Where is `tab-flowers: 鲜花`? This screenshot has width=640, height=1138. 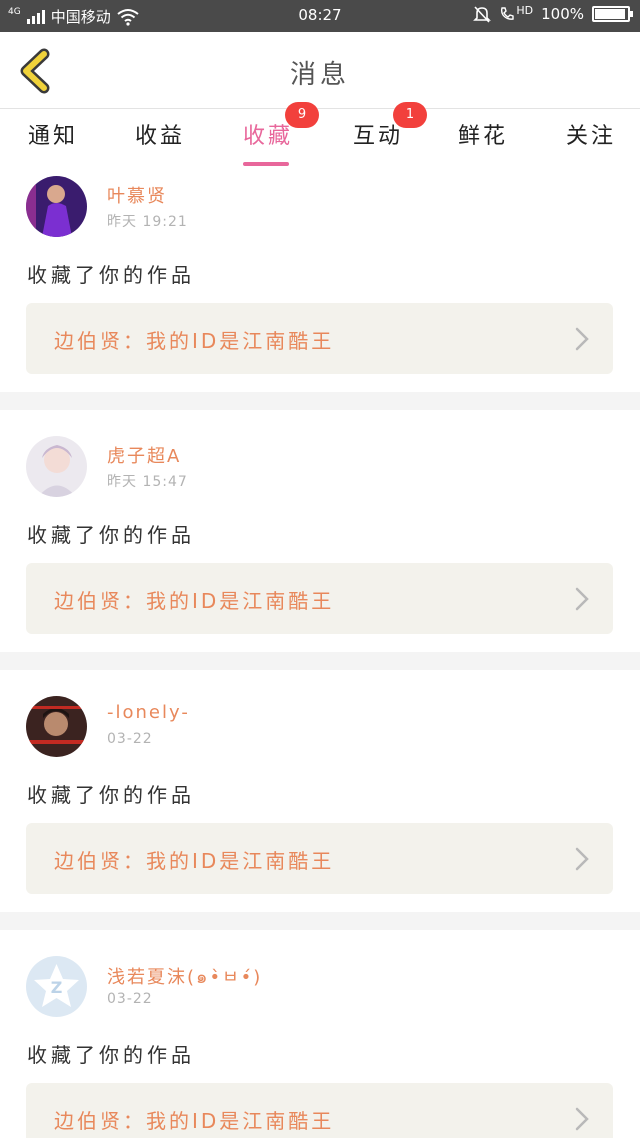 tab-flowers: 鲜花 is located at coordinates (483, 134).